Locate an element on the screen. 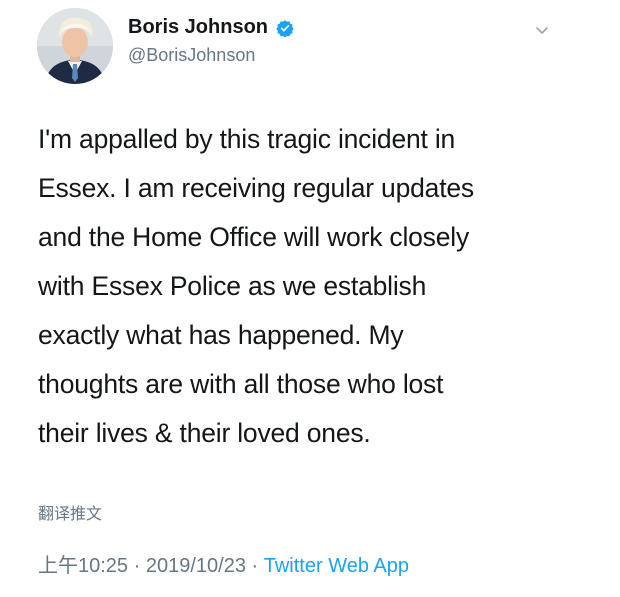 The width and height of the screenshot is (620, 597). chevron-down-icon is located at coordinates (542, 30).